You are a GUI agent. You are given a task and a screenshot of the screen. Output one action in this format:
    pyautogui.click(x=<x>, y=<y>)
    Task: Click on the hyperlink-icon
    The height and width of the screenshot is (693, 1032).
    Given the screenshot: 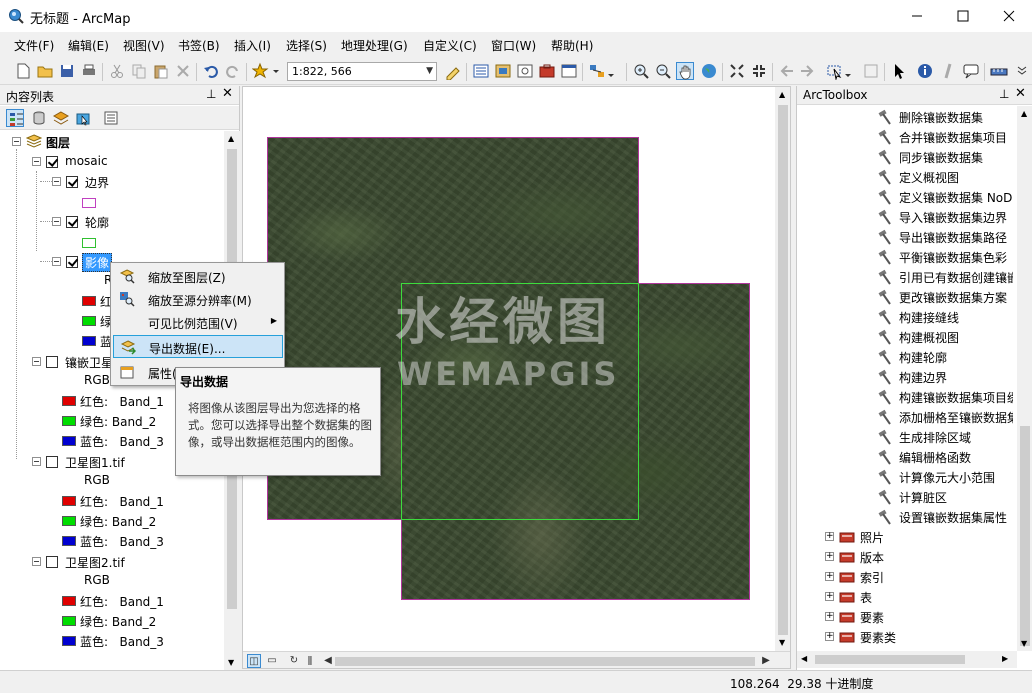 What is the action you would take?
    pyautogui.click(x=949, y=71)
    